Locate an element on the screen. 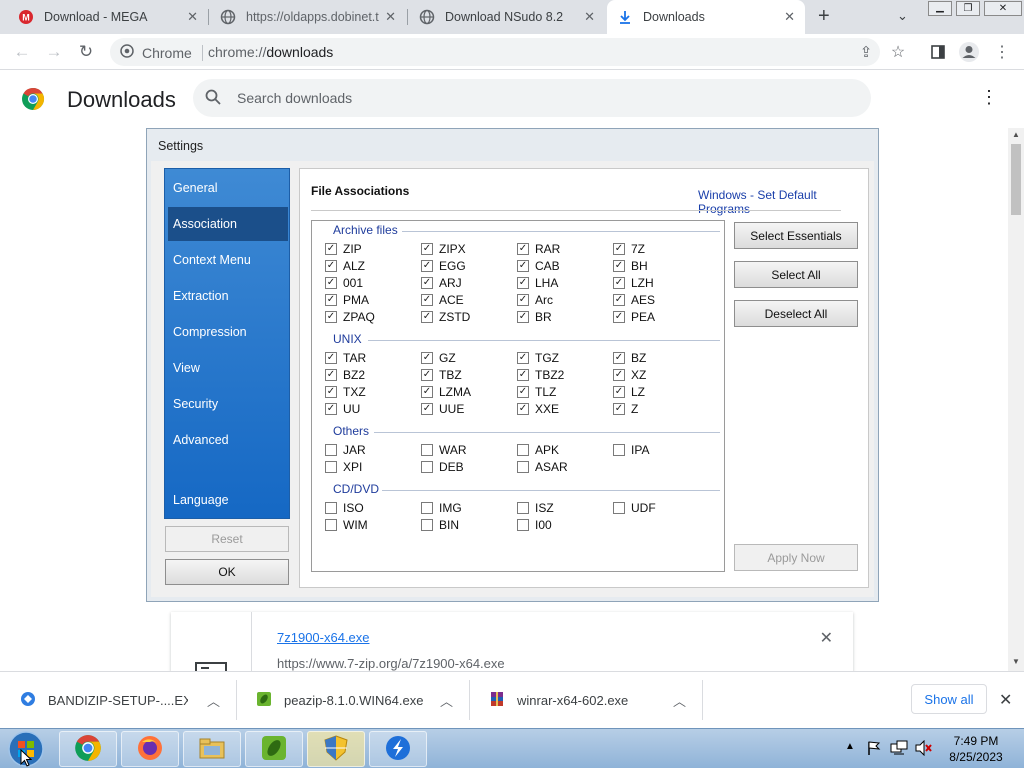 The width and height of the screenshot is (1024, 772). taskbar-chrome is located at coordinates (88, 749).